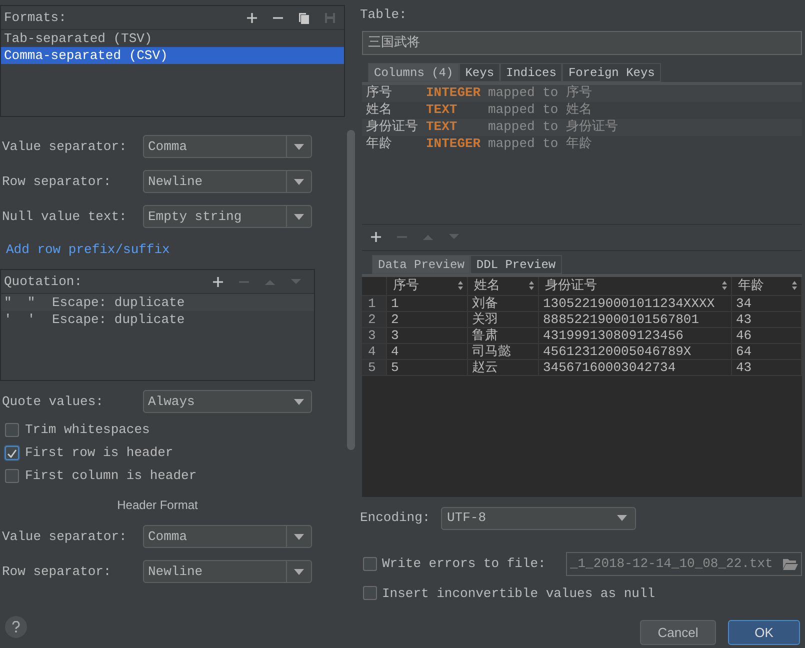  Describe the element at coordinates (538, 518) in the screenshot. I see `encoding-dropdown: UTF-8` at that location.